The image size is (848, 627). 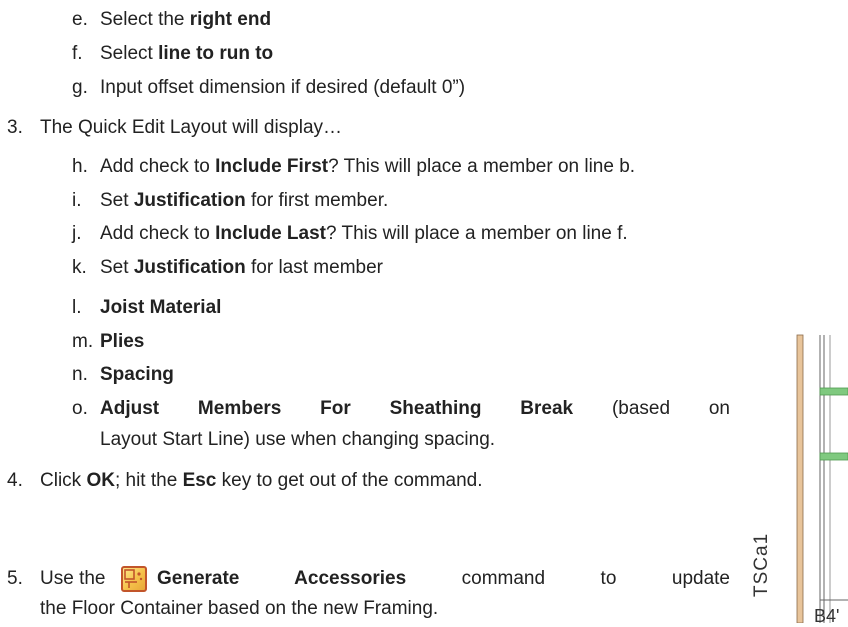 I want to click on stud-strip, so click(x=800, y=478).